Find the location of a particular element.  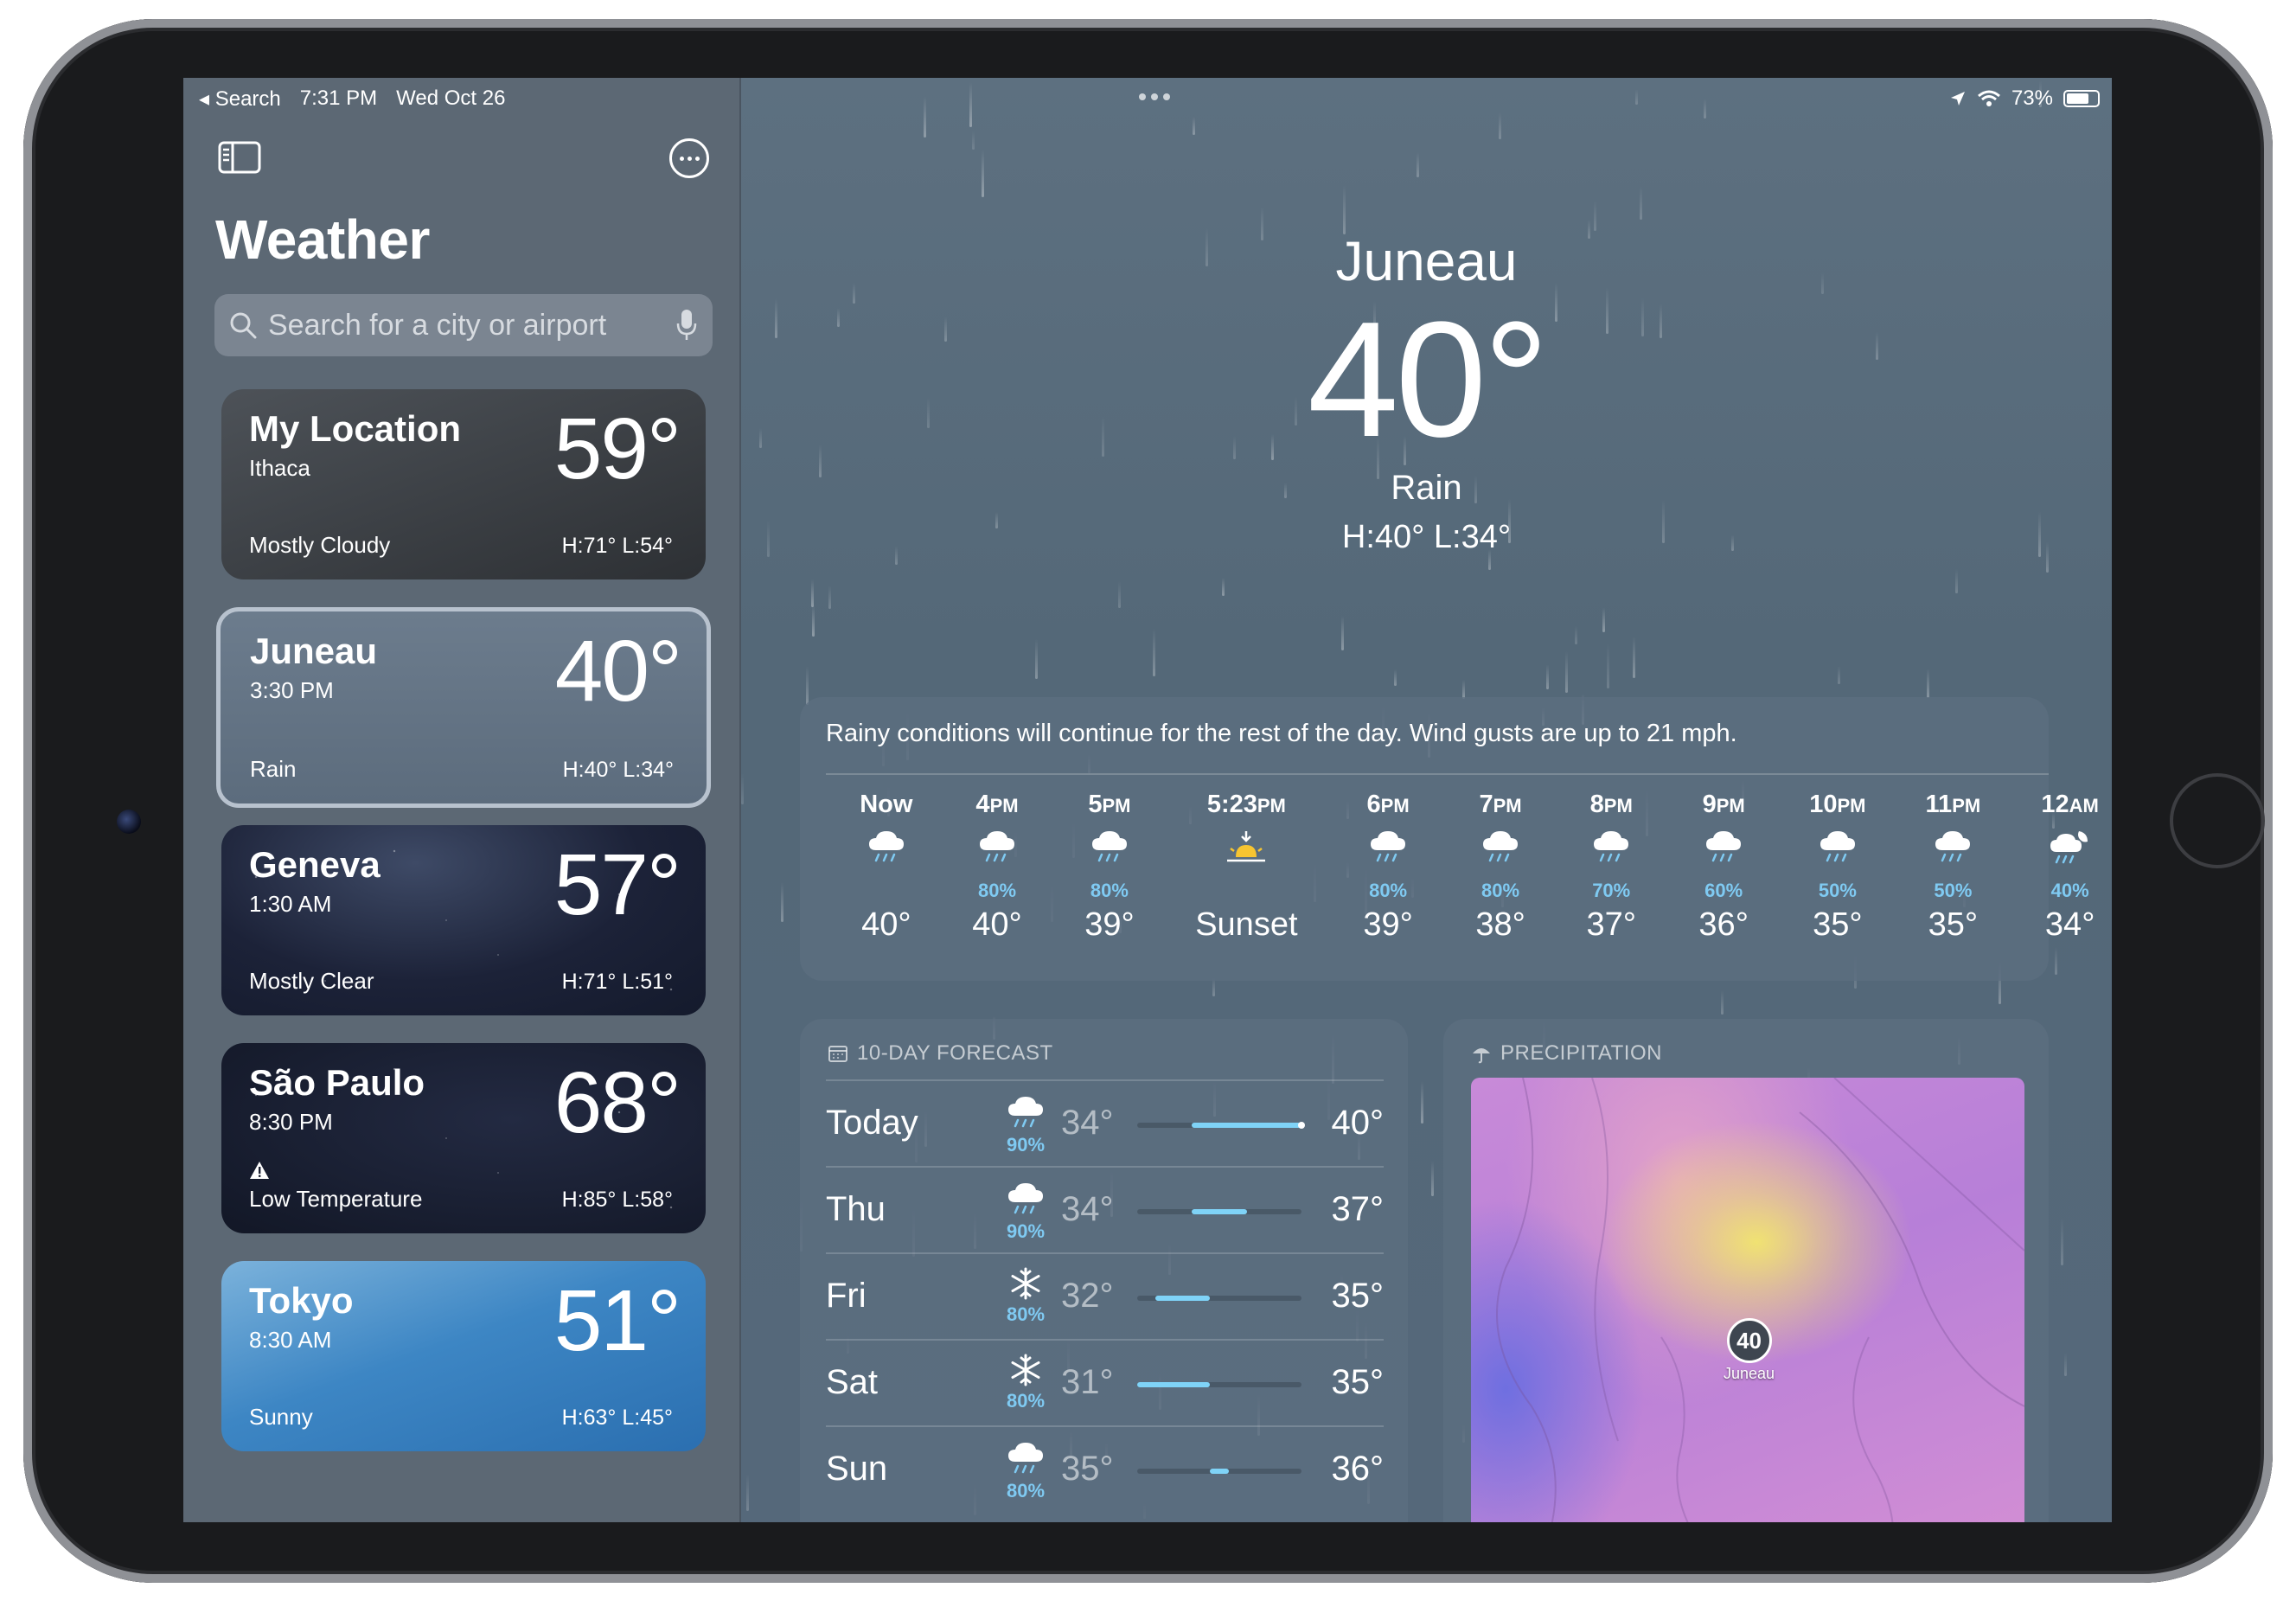

forecast-row: Today 90% 34° 40° is located at coordinates (1105, 1123).